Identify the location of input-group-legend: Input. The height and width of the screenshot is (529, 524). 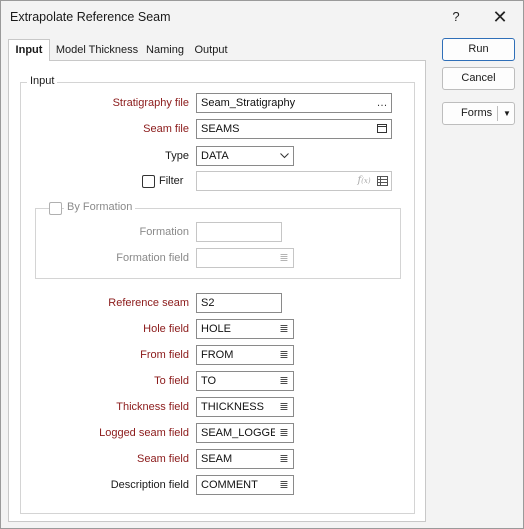
(42, 81).